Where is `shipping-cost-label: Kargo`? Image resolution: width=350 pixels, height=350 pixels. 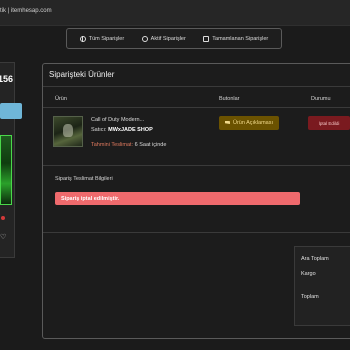
shipping-cost-label: Kargo is located at coordinates (308, 274).